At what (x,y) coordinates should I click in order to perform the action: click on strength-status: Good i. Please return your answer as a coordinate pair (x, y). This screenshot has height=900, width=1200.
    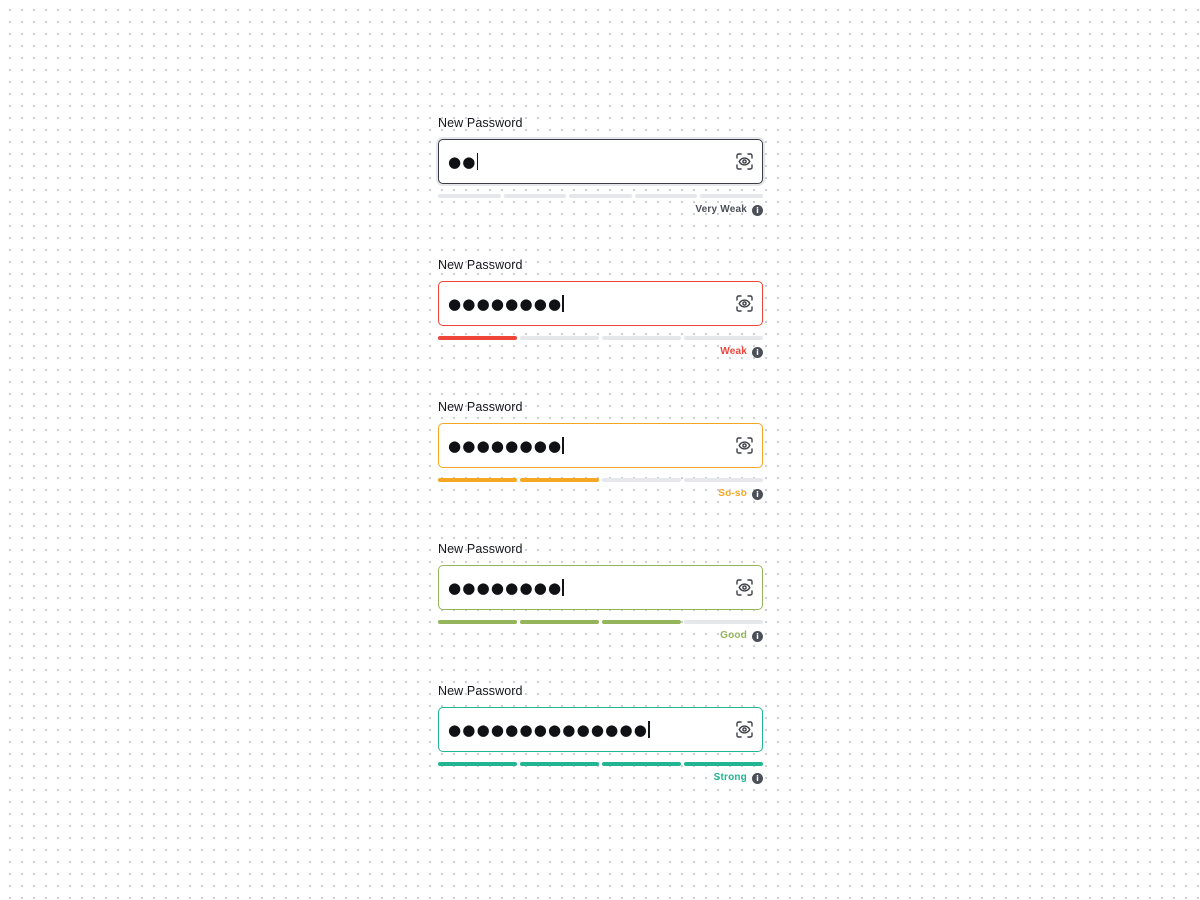
    Looking at the image, I should click on (741, 636).